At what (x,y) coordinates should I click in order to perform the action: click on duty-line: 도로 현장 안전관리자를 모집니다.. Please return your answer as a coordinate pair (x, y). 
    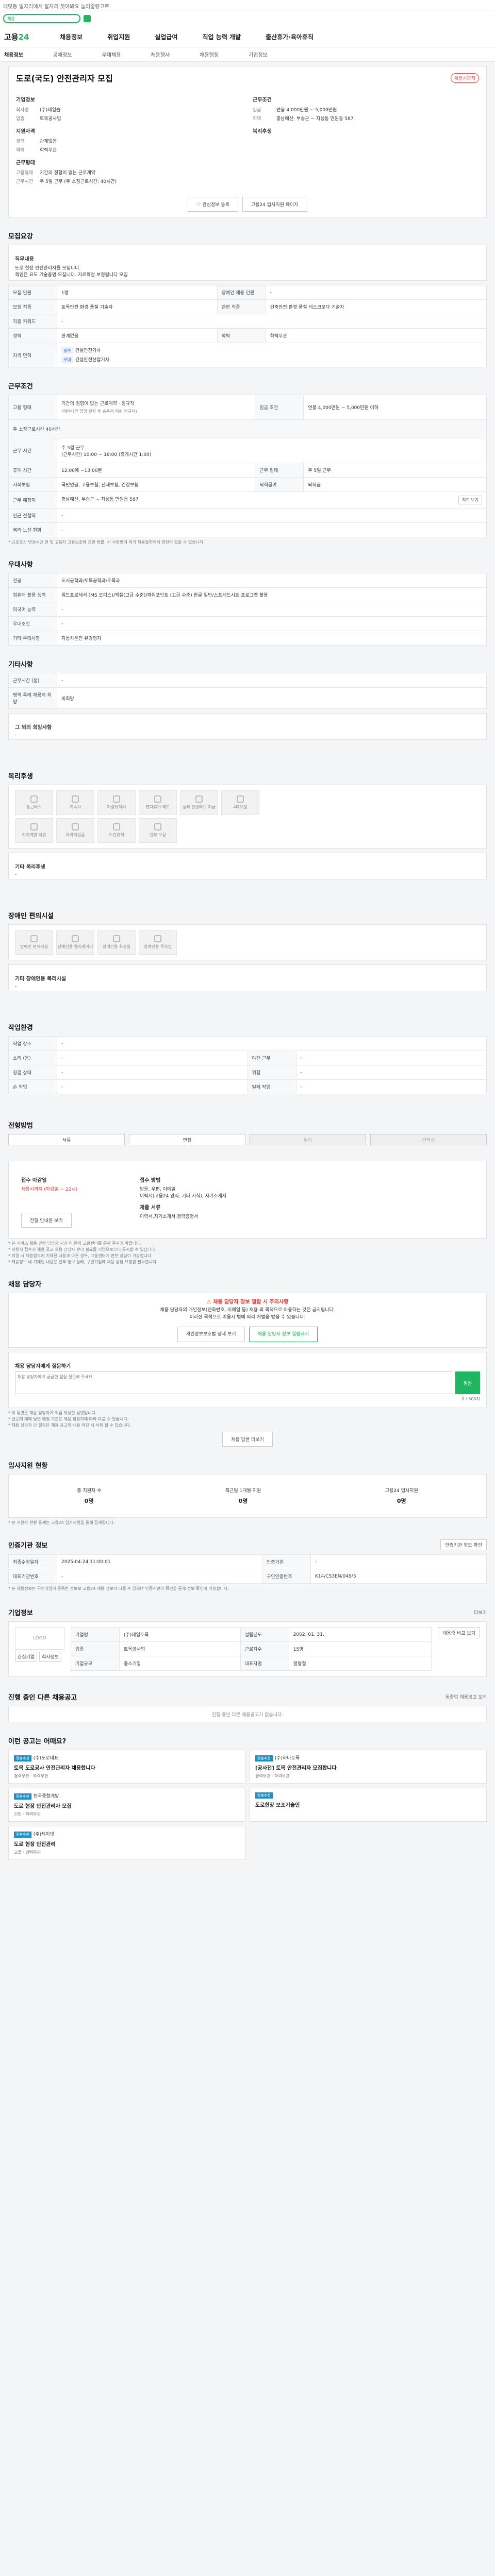
    Looking at the image, I should click on (48, 268).